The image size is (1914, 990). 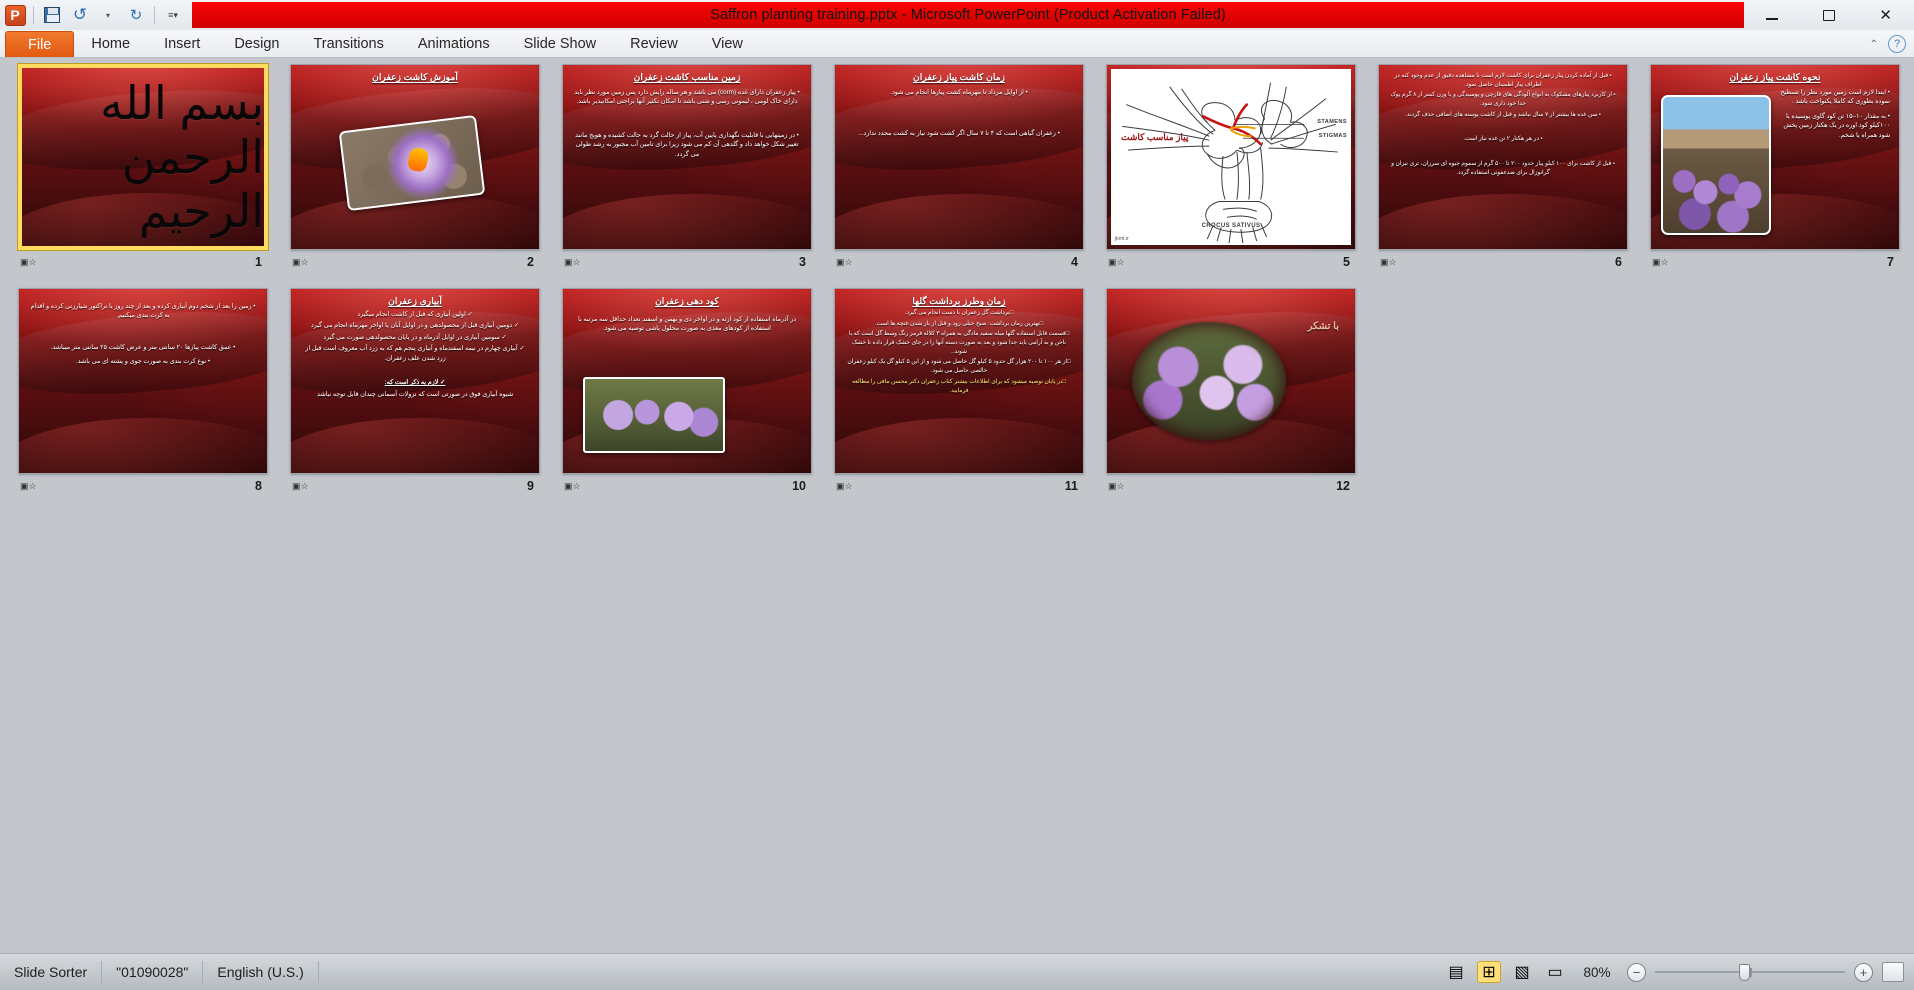 What do you see at coordinates (1597, 972) in the screenshot?
I see `zoom-level-label: 80%` at bounding box center [1597, 972].